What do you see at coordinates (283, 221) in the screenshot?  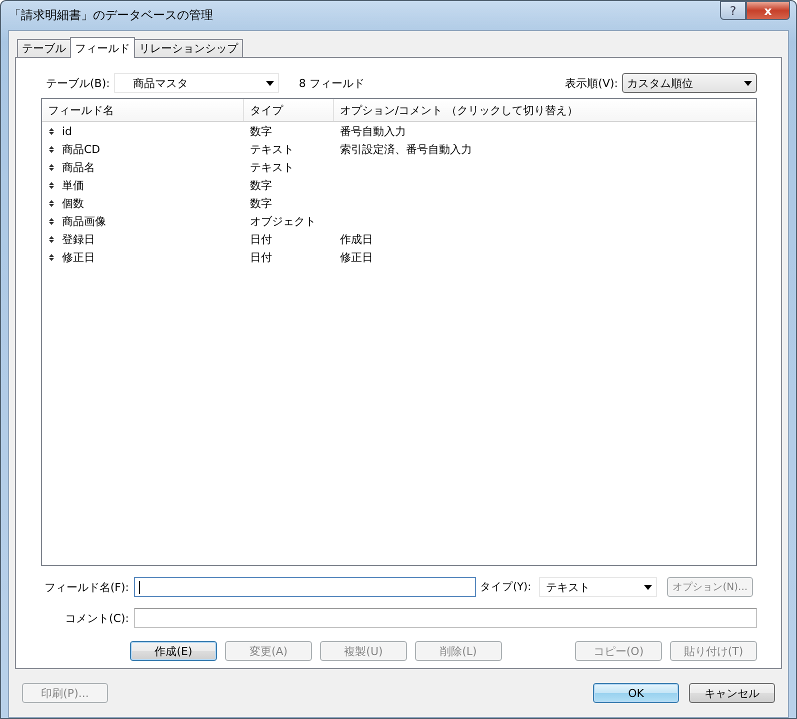 I see `field-type-cell: オブジェクト` at bounding box center [283, 221].